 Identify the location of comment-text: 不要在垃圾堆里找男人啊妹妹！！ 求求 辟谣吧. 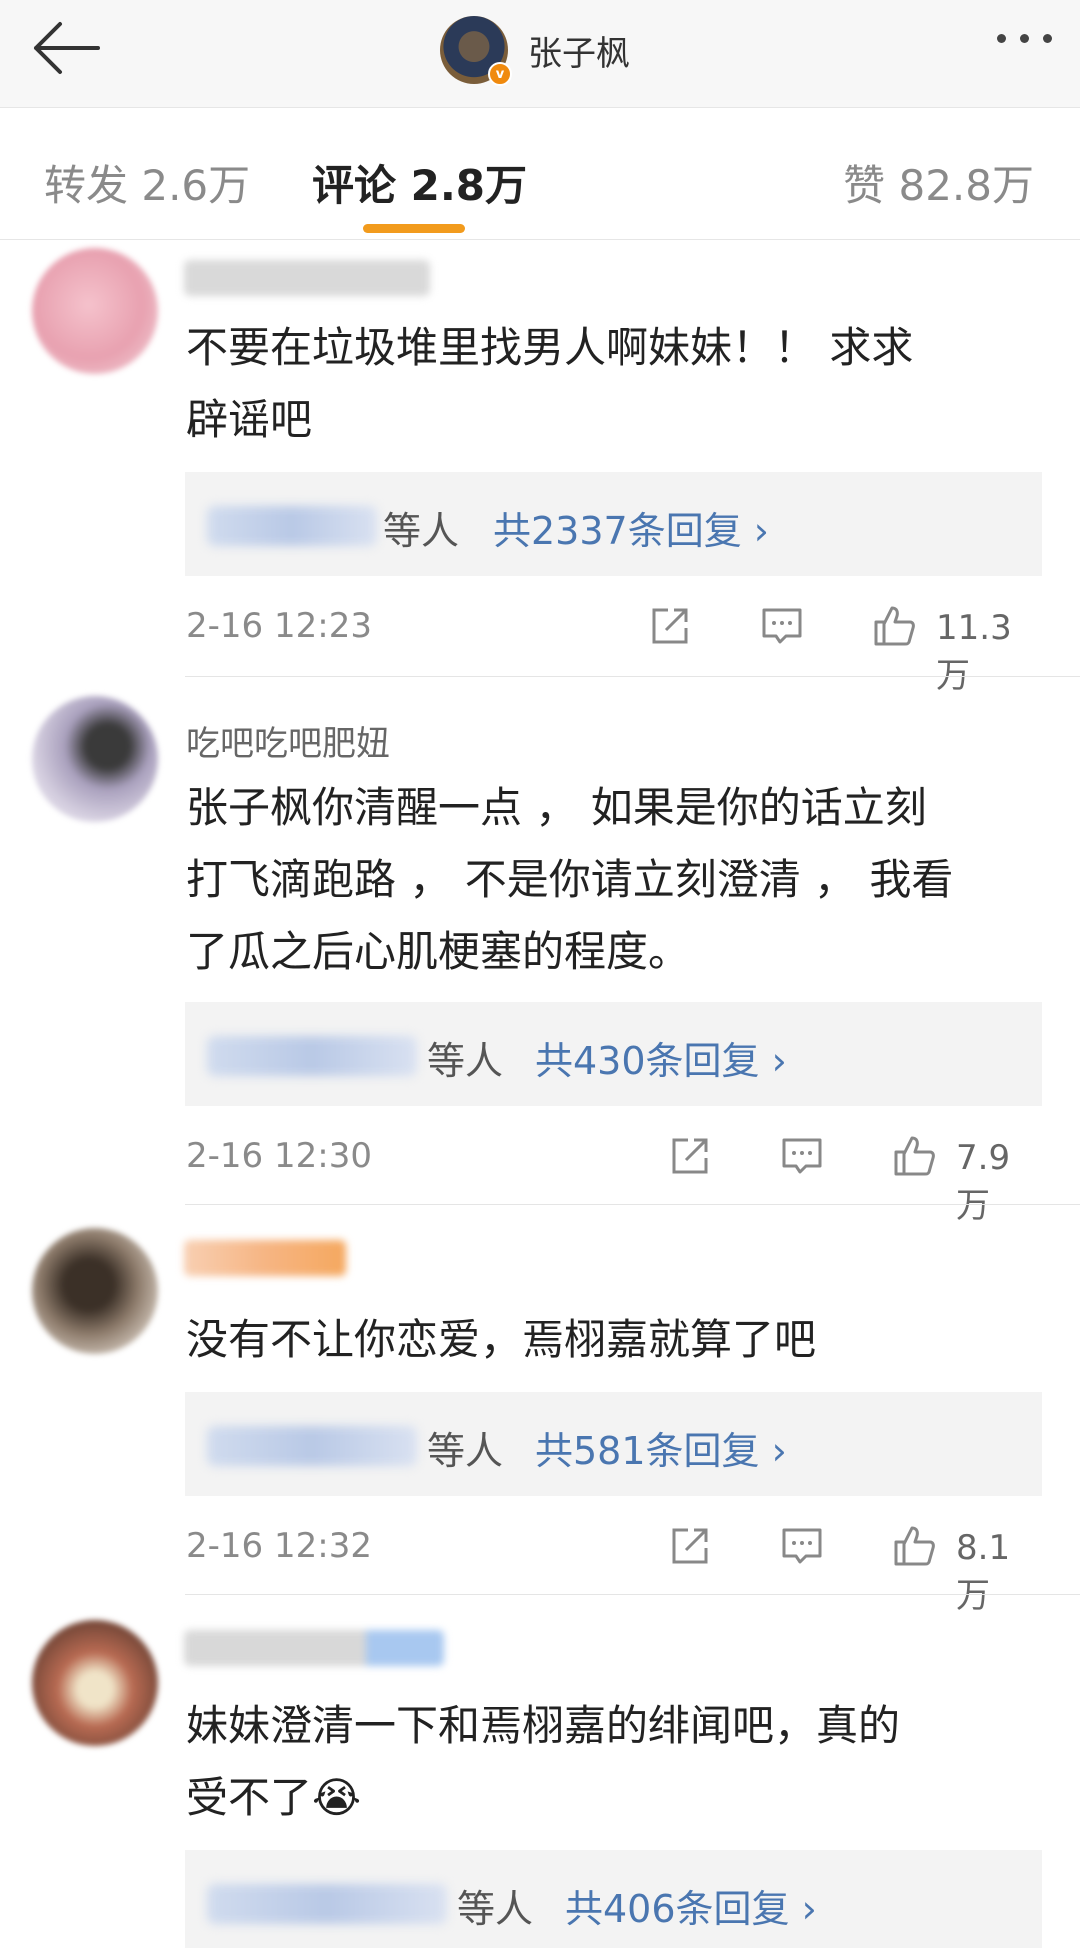
(550, 383).